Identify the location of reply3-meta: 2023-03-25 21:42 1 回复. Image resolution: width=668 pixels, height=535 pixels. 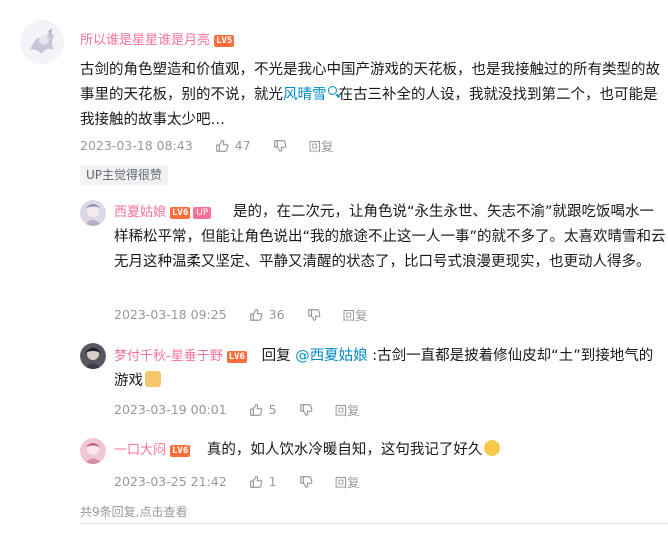
(237, 481).